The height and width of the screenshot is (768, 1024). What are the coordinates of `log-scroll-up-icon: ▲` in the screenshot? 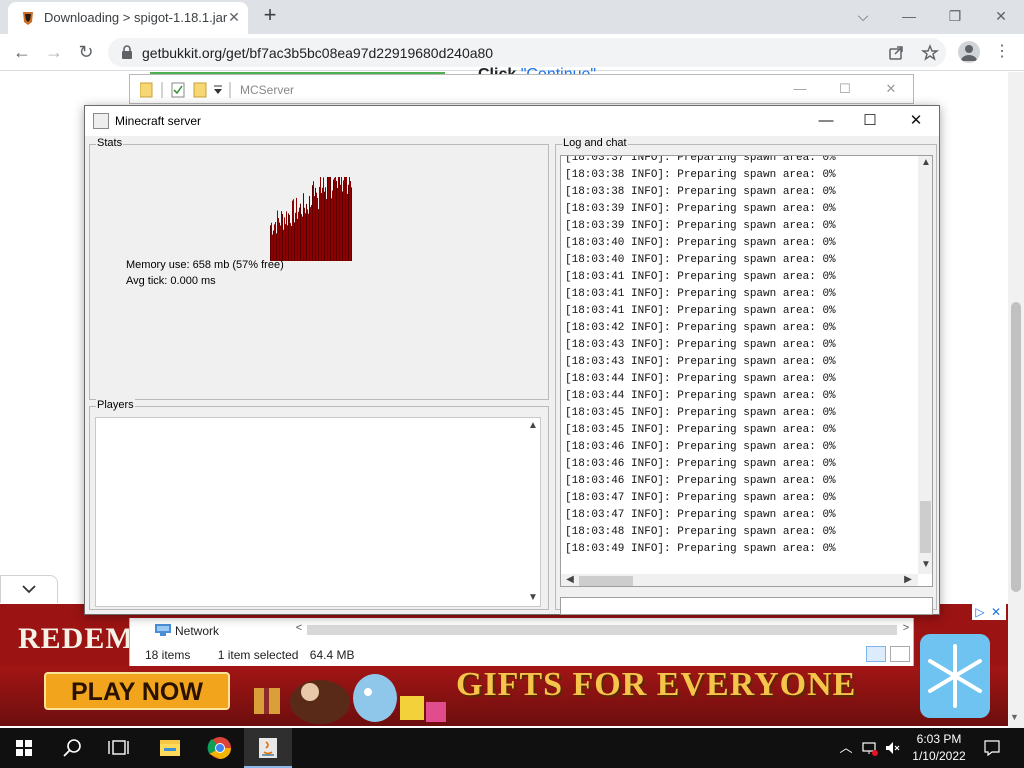 It's located at (925, 162).